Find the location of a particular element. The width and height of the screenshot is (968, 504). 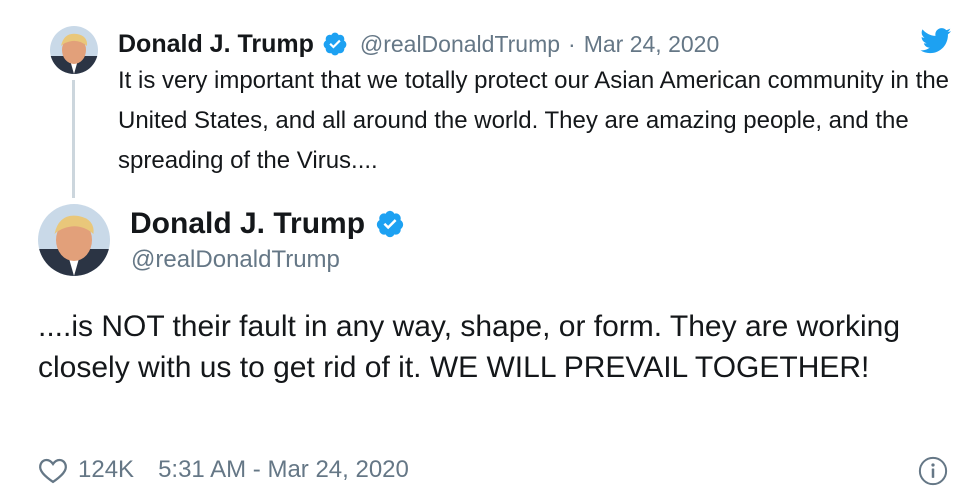

tweet-footer: 124K 5:31 AM - Mar 24, 2020 is located at coordinates (223, 470).